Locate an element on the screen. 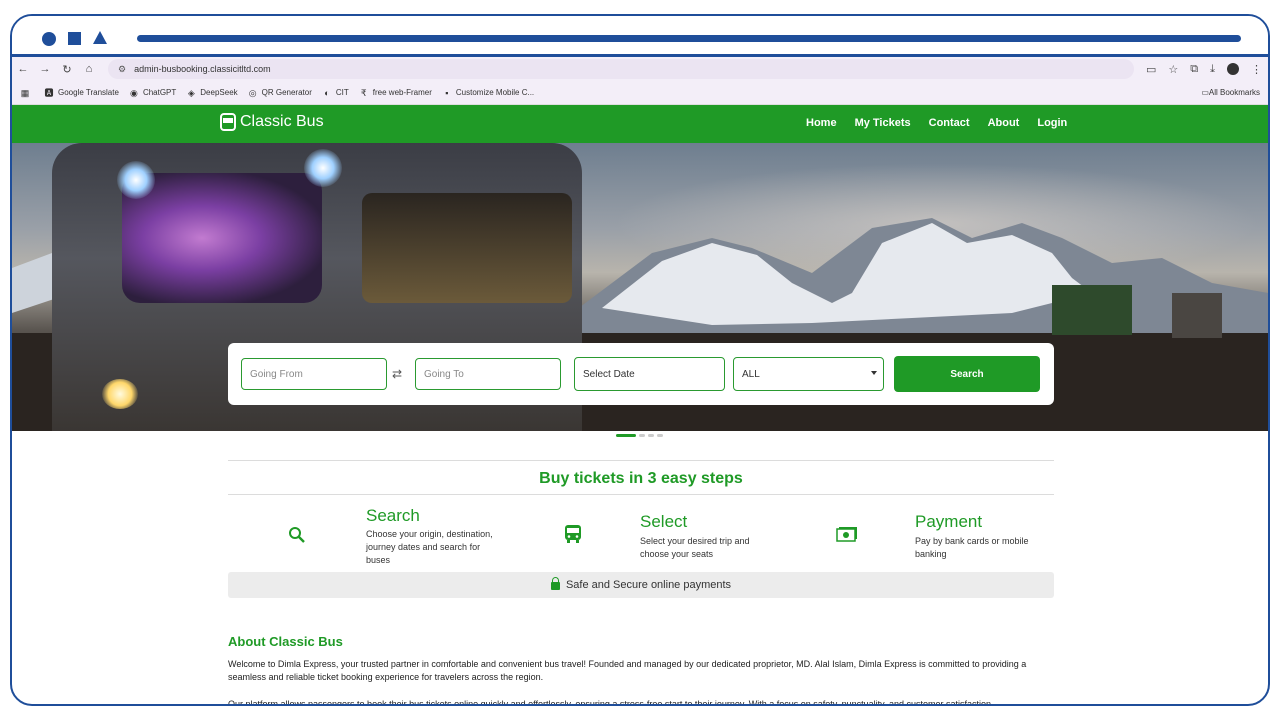 This screenshot has height=720, width=1280. bookmark-chatgpt: ◉ ChatGPT is located at coordinates (152, 93).